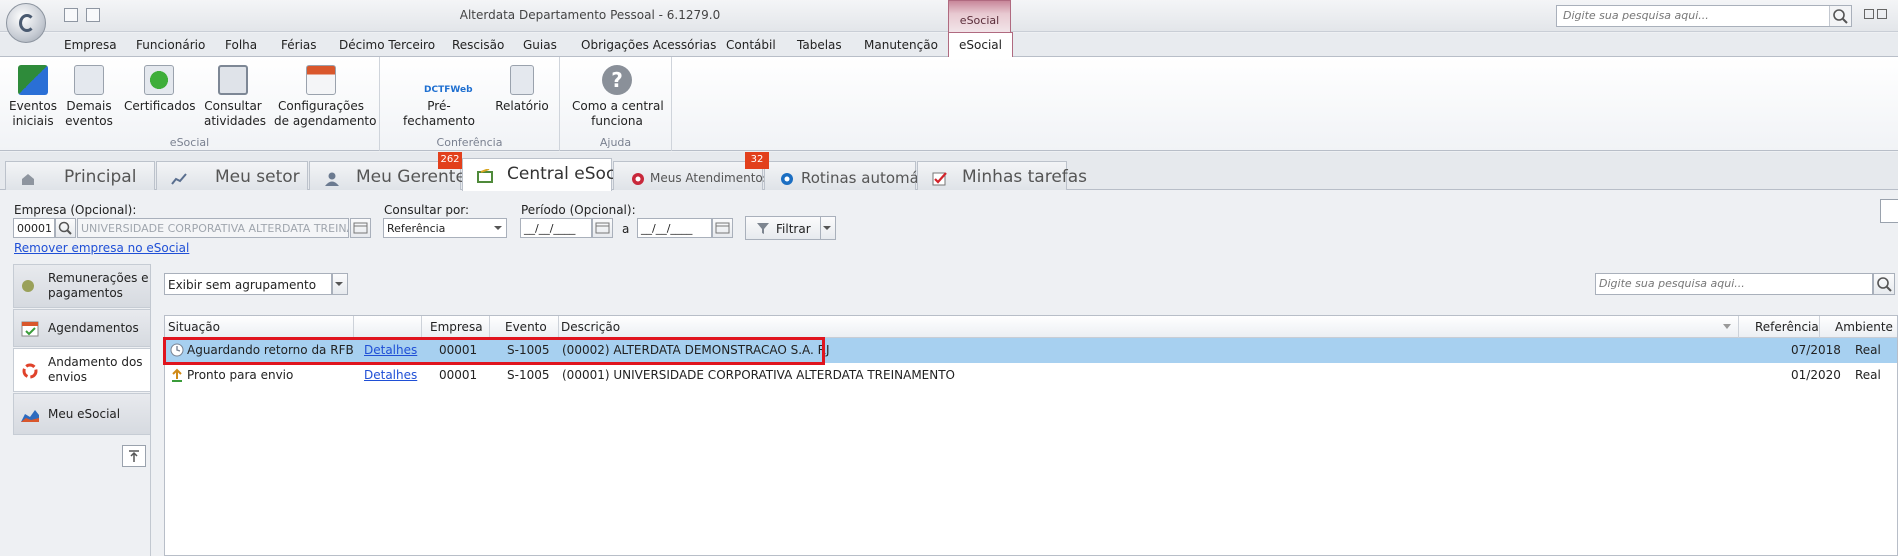  What do you see at coordinates (34, 228) in the screenshot?
I see `empresa-code-input: 00001` at bounding box center [34, 228].